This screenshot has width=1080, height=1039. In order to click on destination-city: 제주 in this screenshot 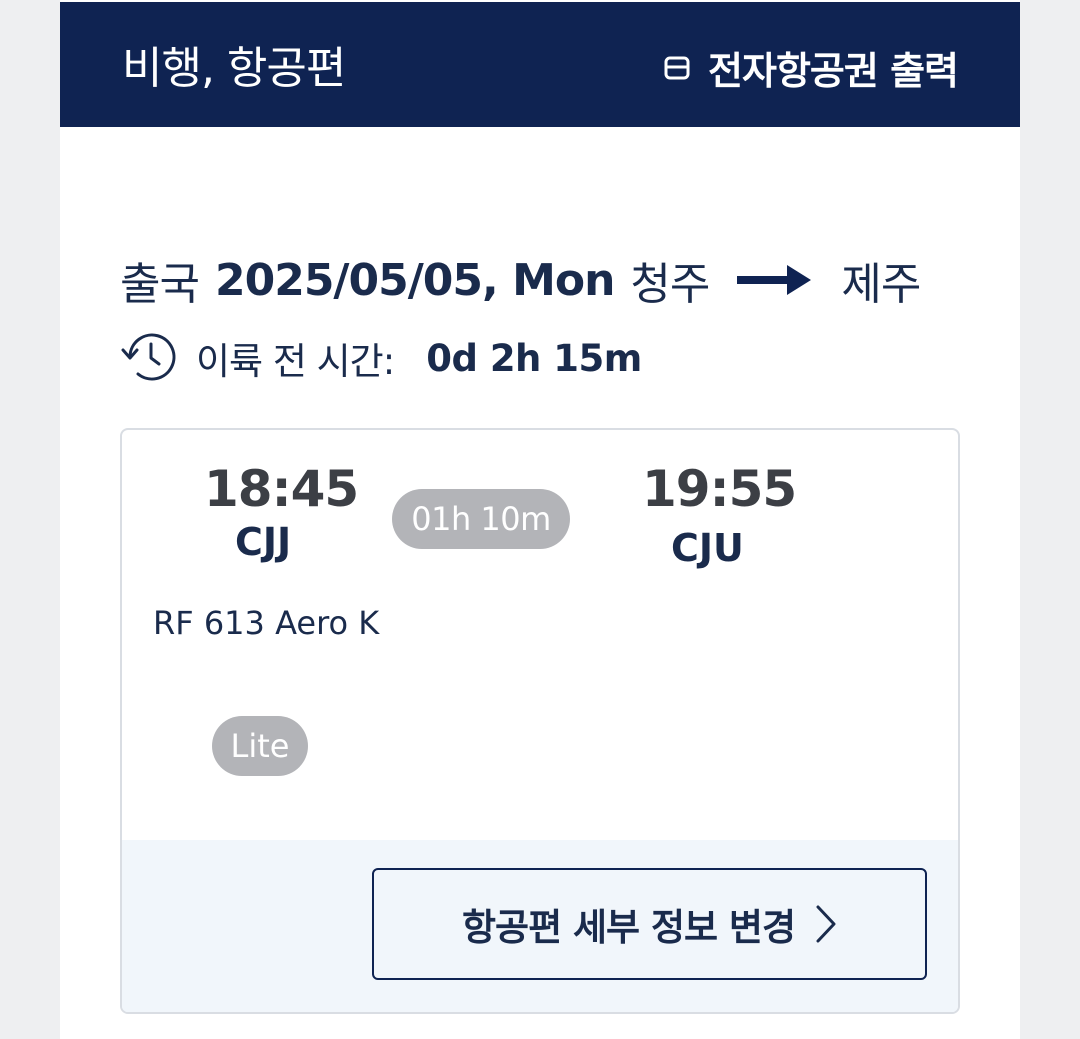, I will do `click(881, 284)`.